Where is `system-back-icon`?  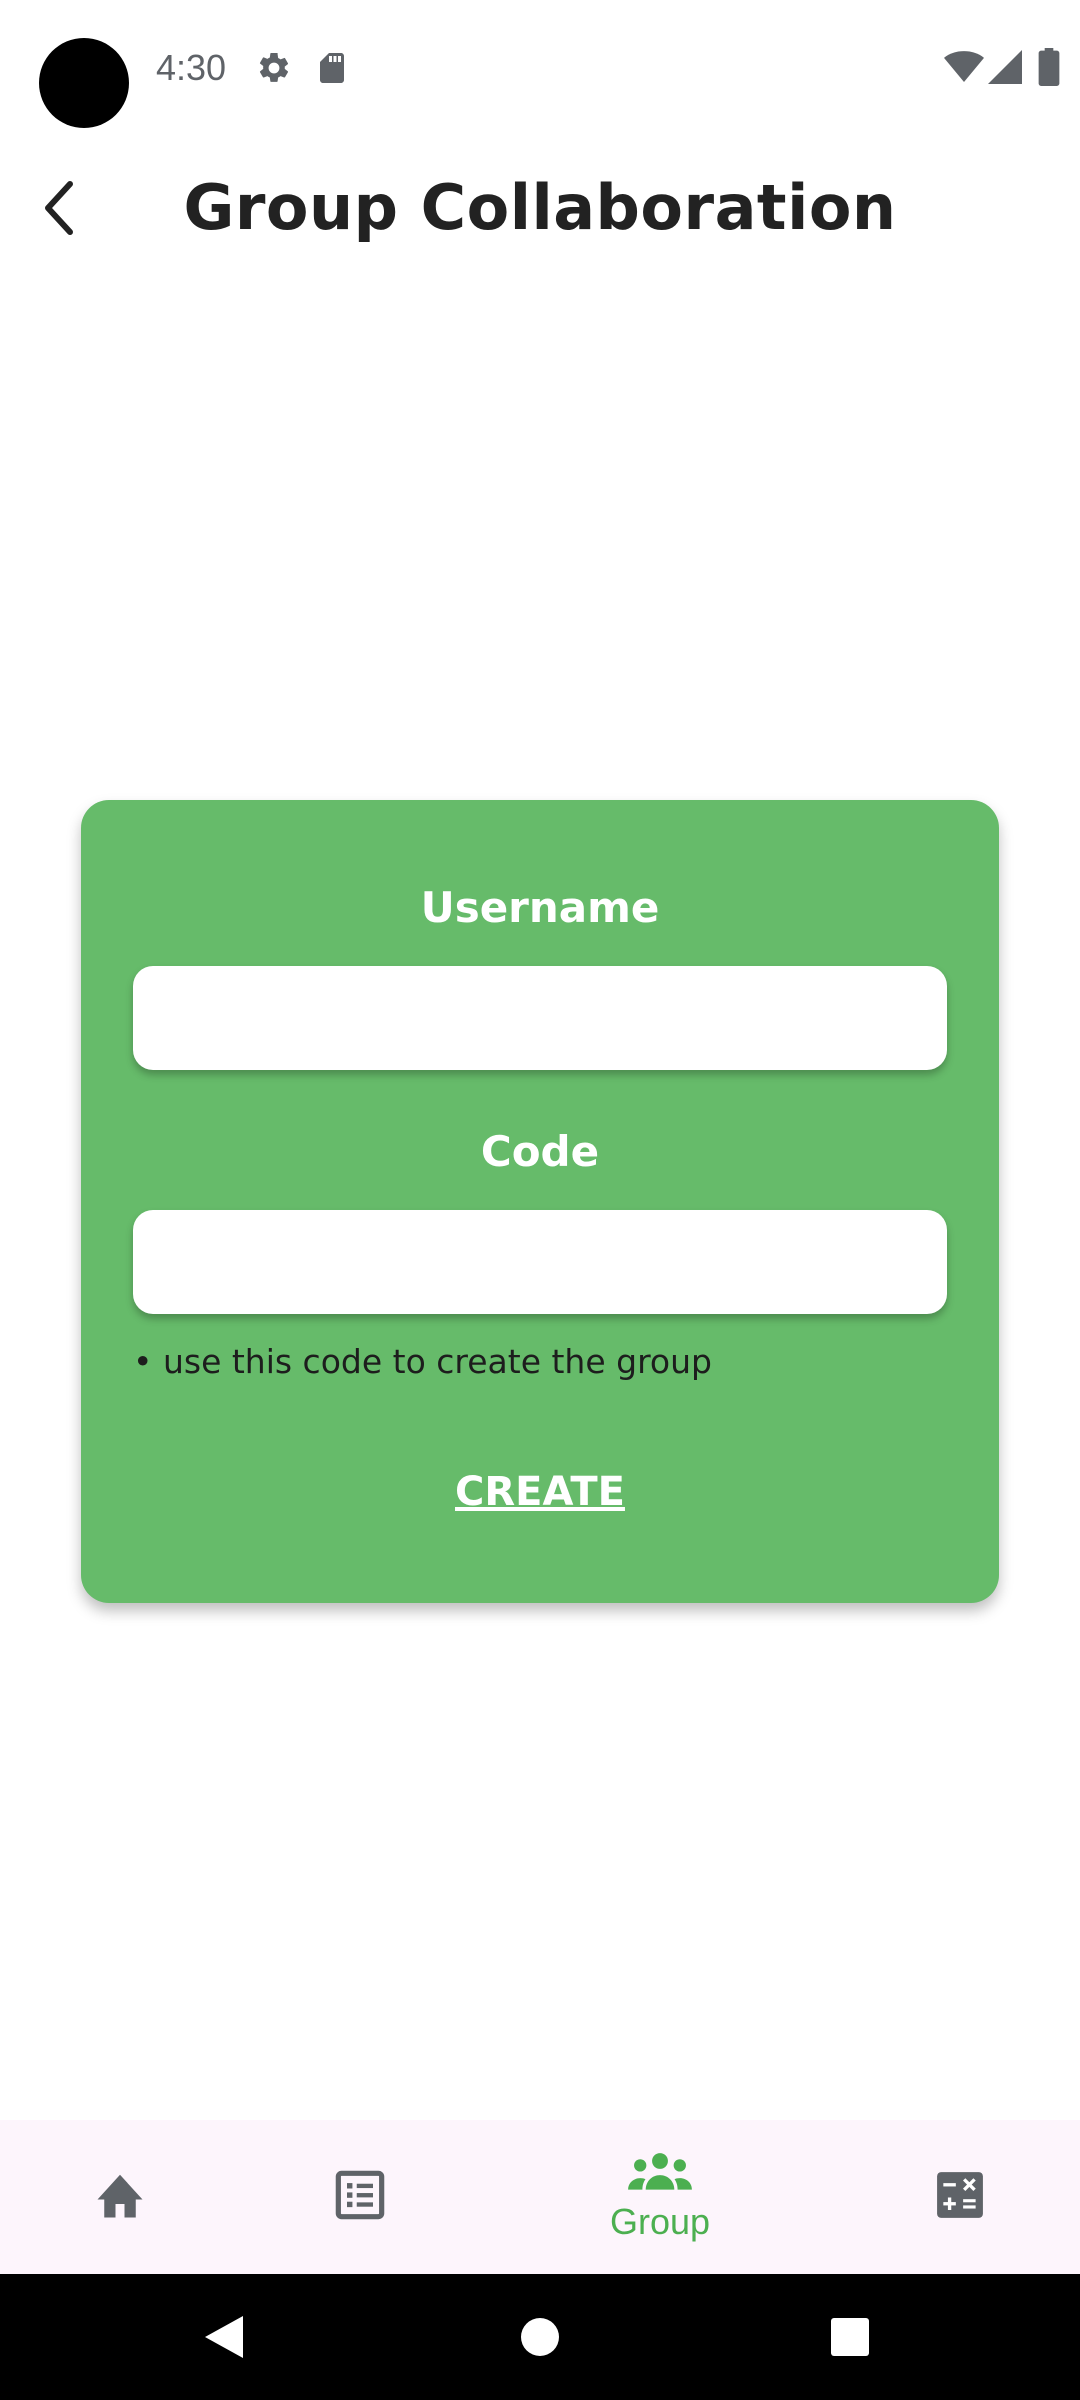
system-back-icon is located at coordinates (224, 2339).